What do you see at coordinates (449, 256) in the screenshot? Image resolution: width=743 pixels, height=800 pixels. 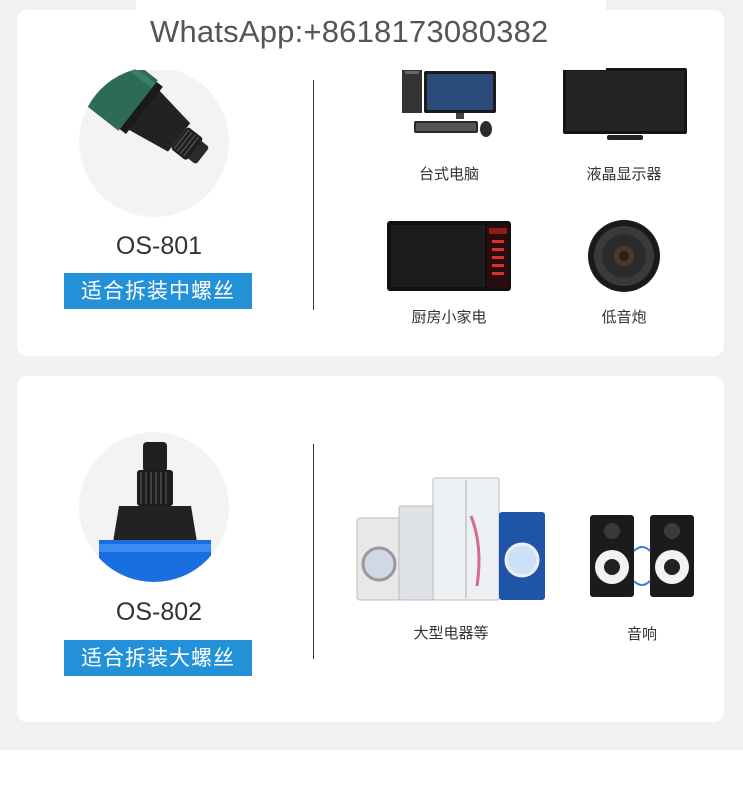 I see `microwave-icon` at bounding box center [449, 256].